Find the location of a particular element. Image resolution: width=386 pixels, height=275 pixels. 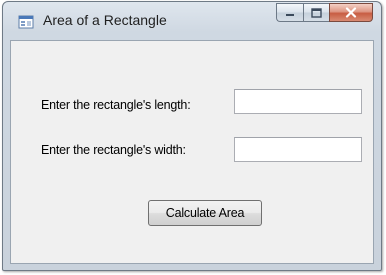

calculate-area-button: Calculate Area is located at coordinates (205, 213).